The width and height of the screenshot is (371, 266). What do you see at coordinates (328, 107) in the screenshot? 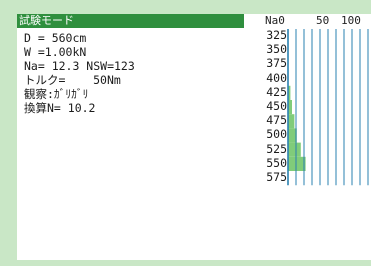
I see `na-bar-chart` at bounding box center [328, 107].